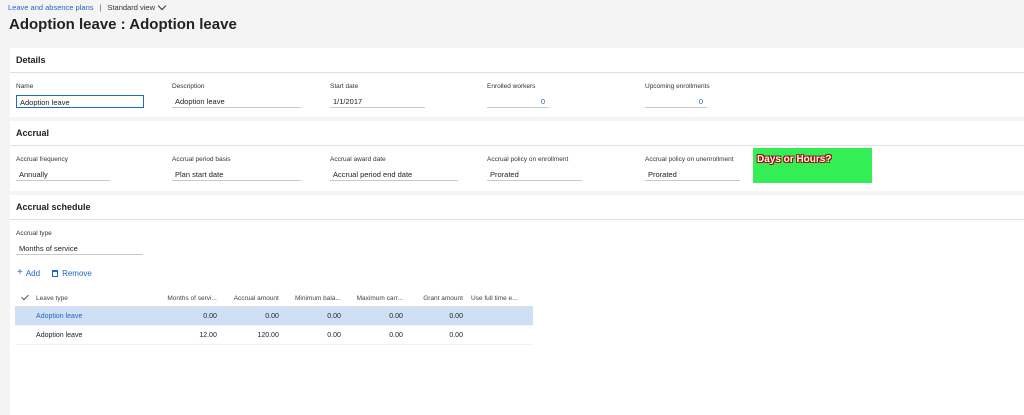 The width and height of the screenshot is (1024, 415). I want to click on accrual-policy-unenrollment-field: Accrual policy on unenrollment Prorated, so click(692, 168).